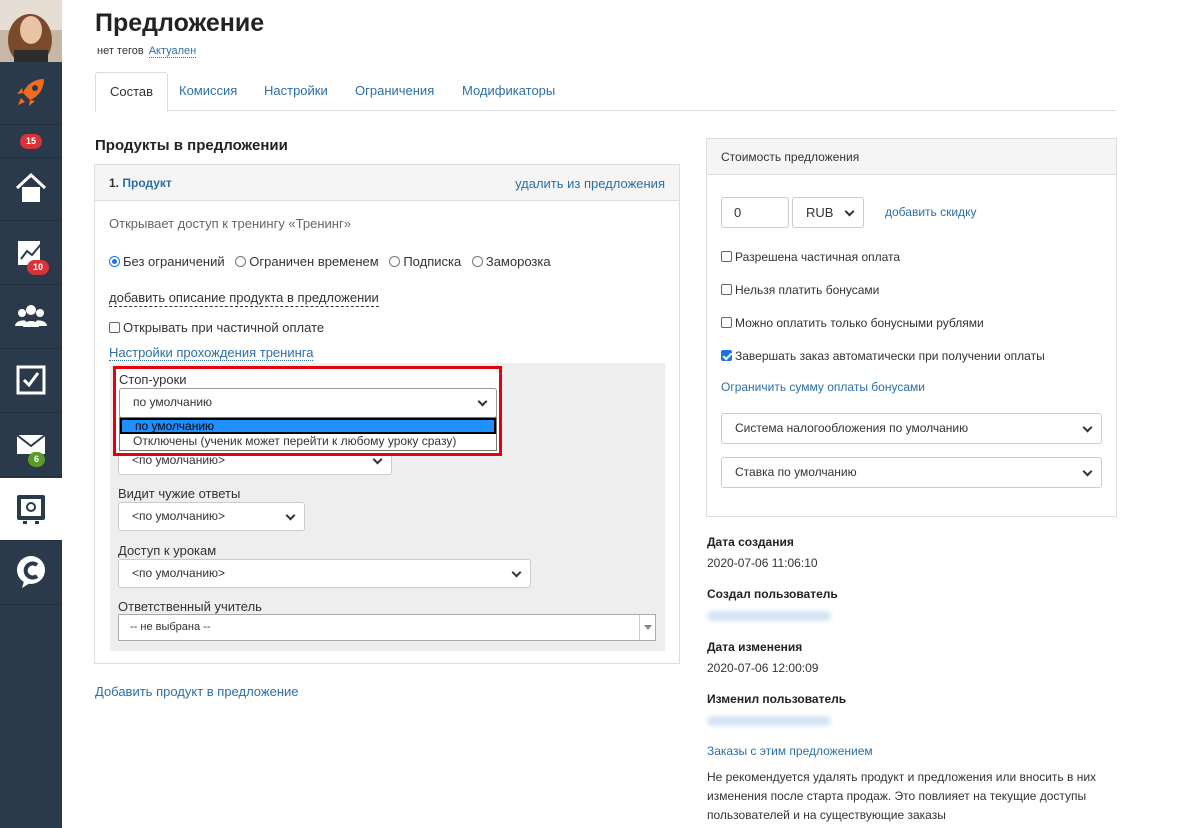  I want to click on training-settings-text: Настройки прохождения тренинга, so click(211, 353).